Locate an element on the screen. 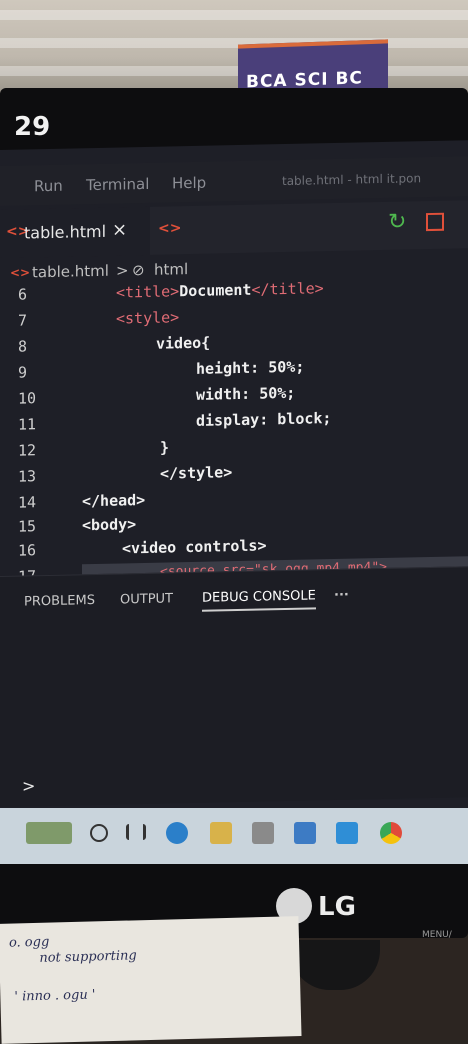 This screenshot has height=1044, width=468. line-number: 6 is located at coordinates (23, 294).